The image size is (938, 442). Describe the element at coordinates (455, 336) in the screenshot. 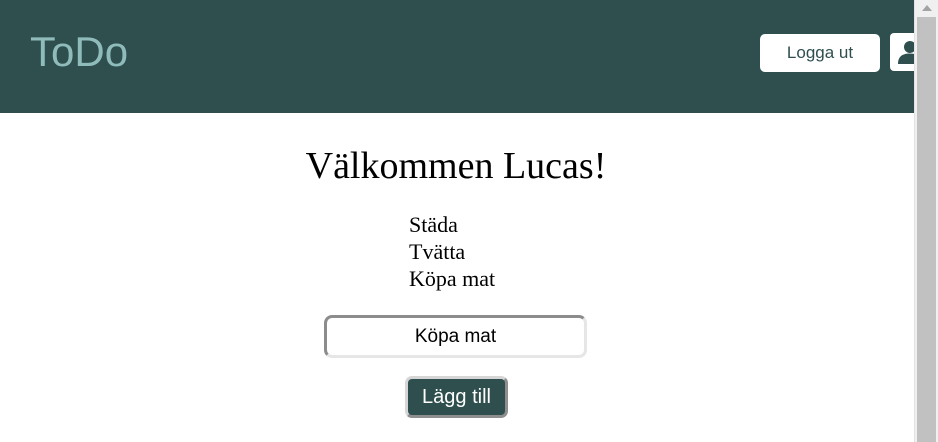

I see `new-todo-input` at that location.